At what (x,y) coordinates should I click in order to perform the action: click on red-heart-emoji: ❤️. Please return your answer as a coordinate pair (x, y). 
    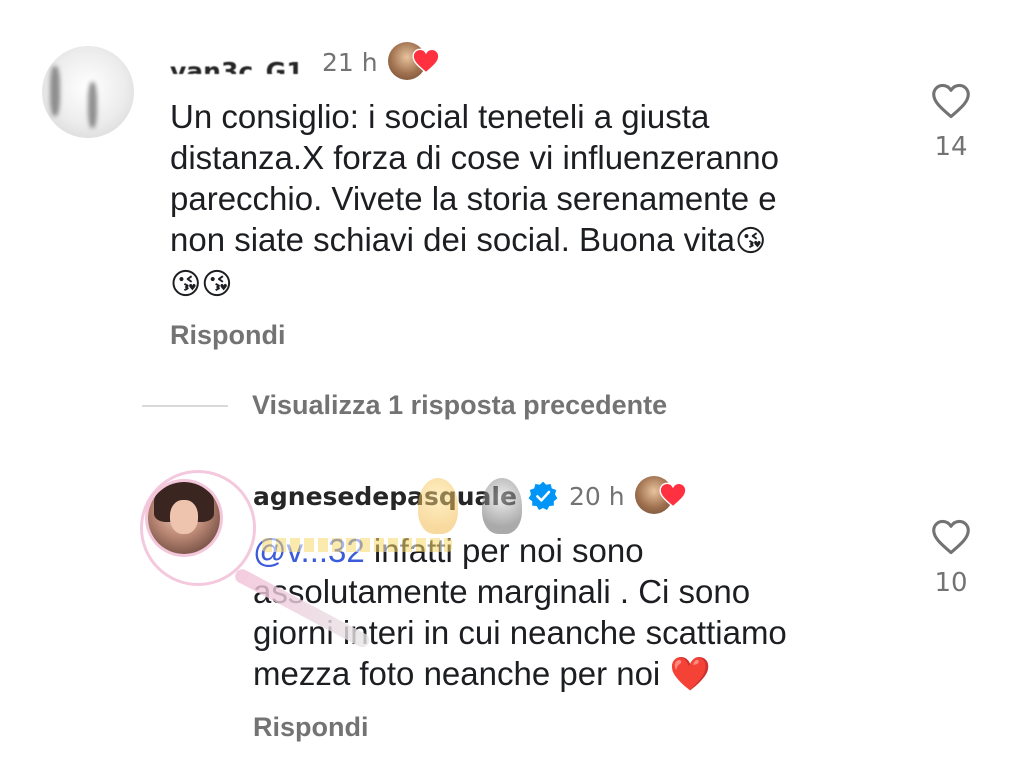
    Looking at the image, I should click on (690, 673).